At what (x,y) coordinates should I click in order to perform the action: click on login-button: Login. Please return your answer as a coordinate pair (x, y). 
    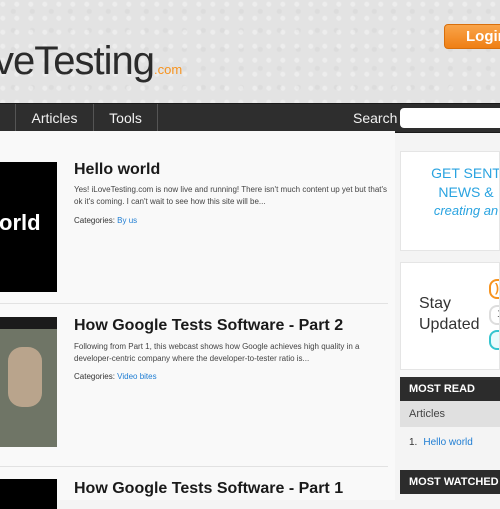
    Looking at the image, I should click on (472, 36).